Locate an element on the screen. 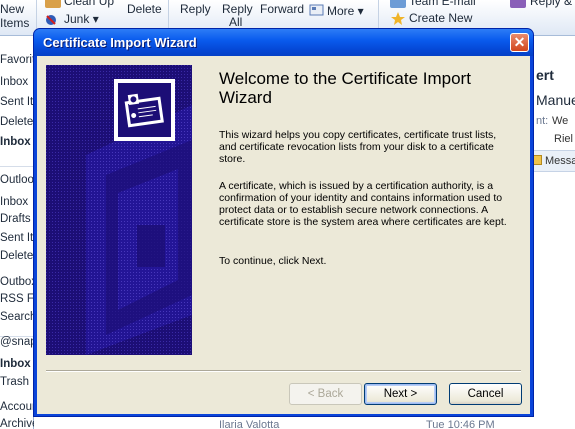  reading-subject: ert is located at coordinates (545, 75).